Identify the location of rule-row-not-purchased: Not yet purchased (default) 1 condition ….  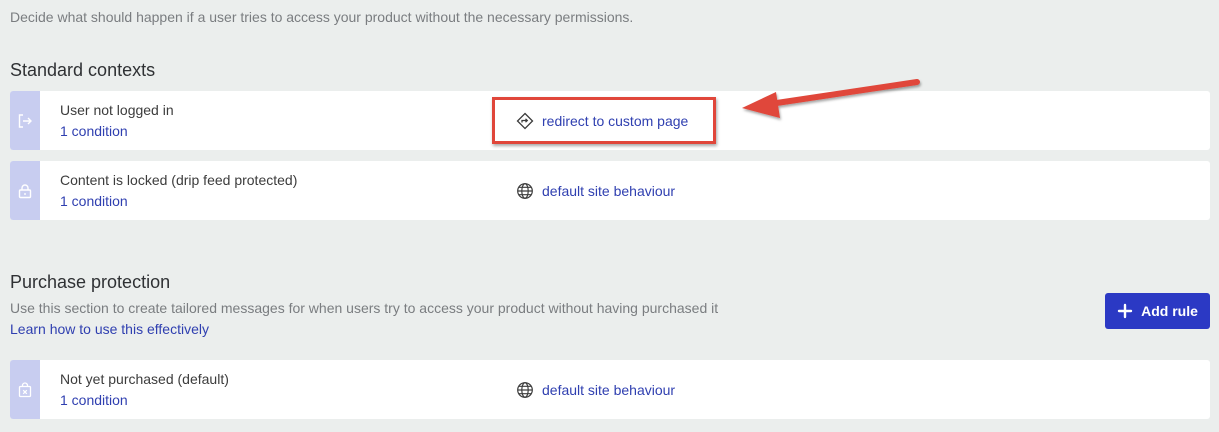
(610, 389).